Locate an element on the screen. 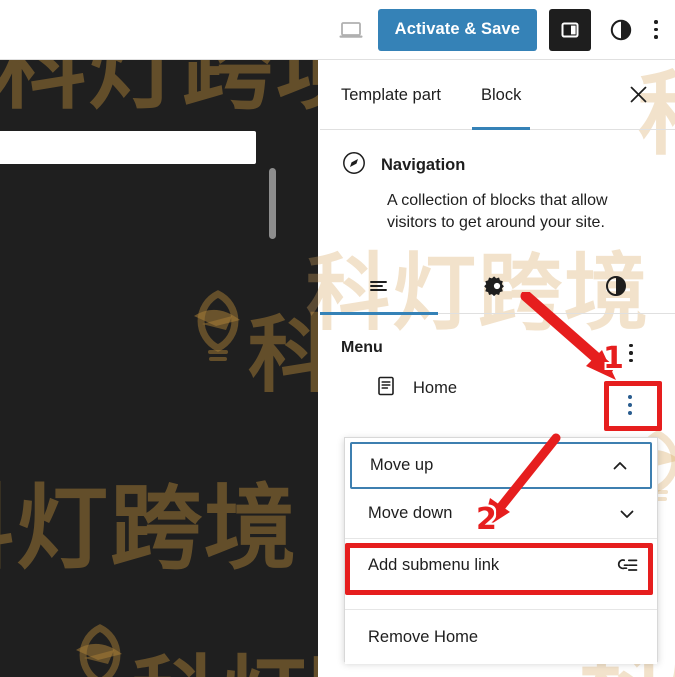 The width and height of the screenshot is (675, 677). tab-block: Block is located at coordinates (501, 95).